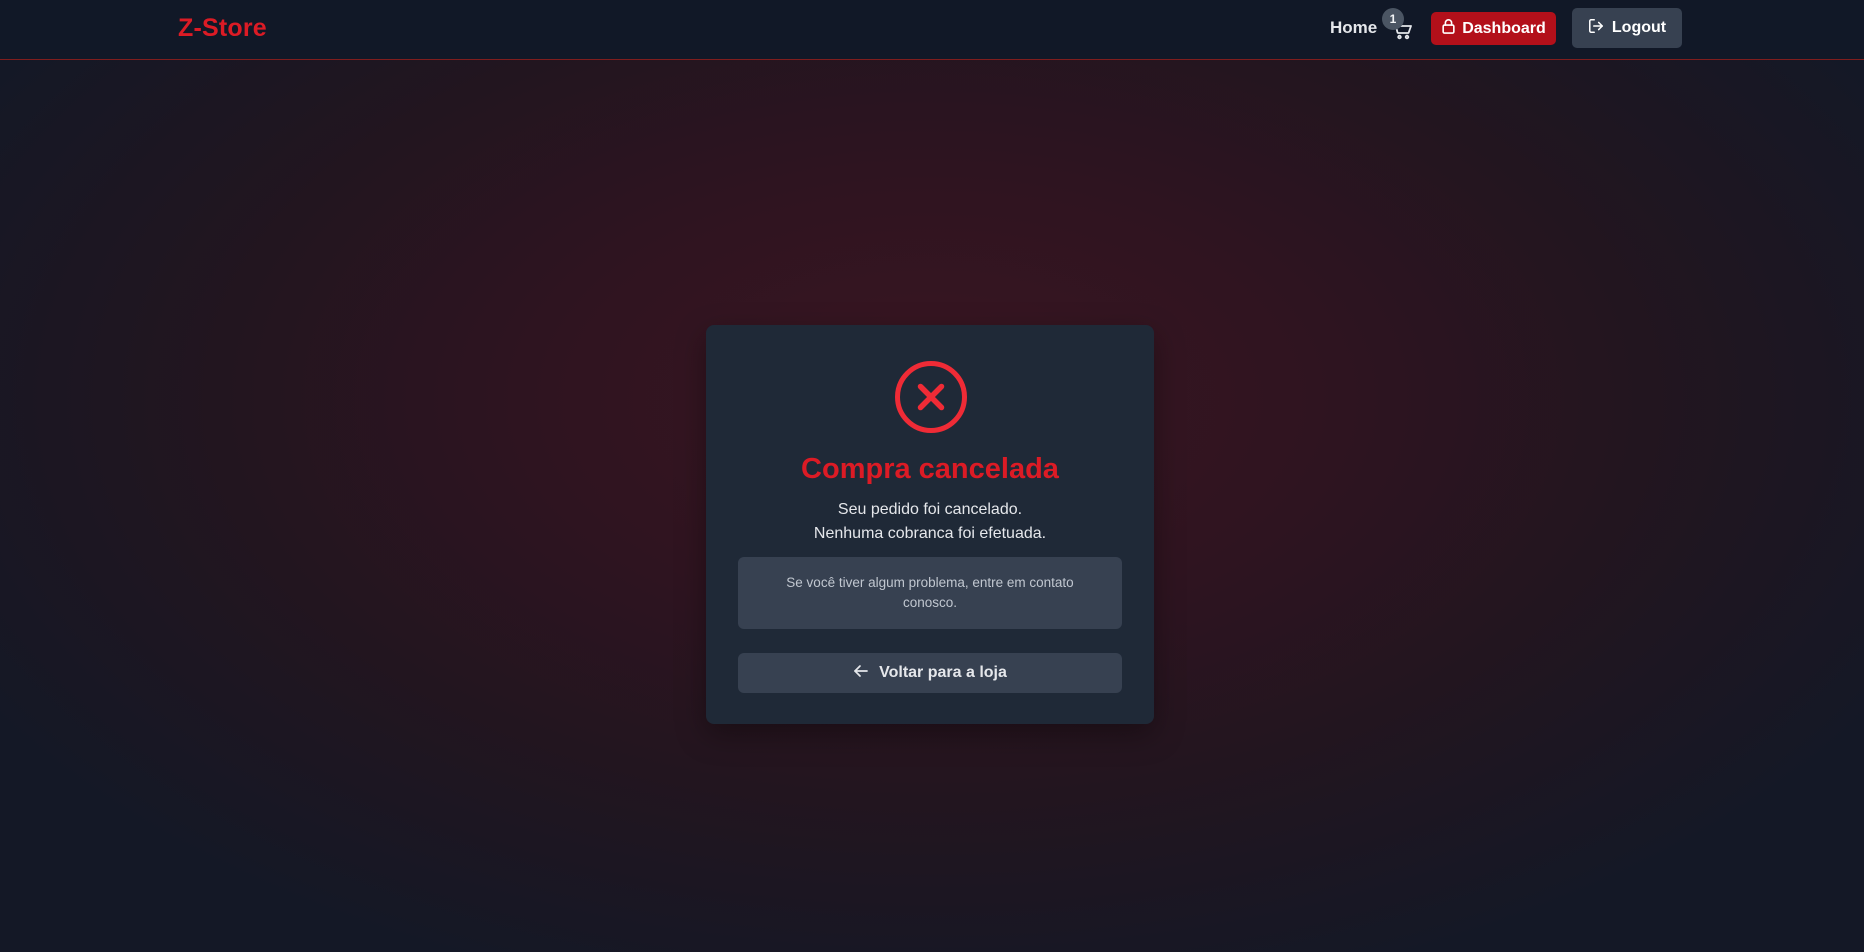 The width and height of the screenshot is (1864, 952). I want to click on cart-count-badge: 1, so click(1393, 19).